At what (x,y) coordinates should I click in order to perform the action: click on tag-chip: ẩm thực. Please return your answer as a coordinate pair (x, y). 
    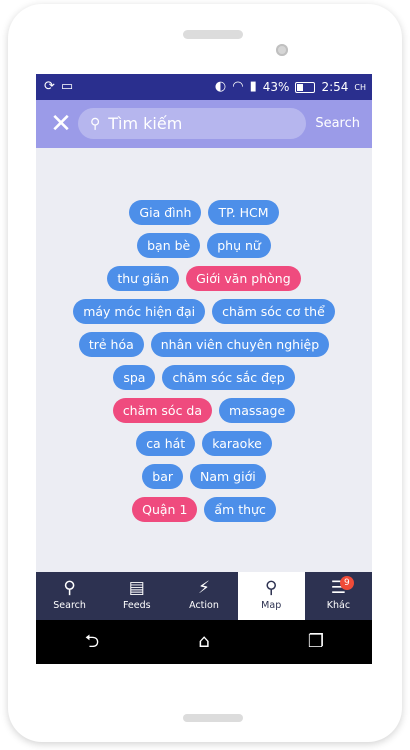
    Looking at the image, I should click on (240, 509).